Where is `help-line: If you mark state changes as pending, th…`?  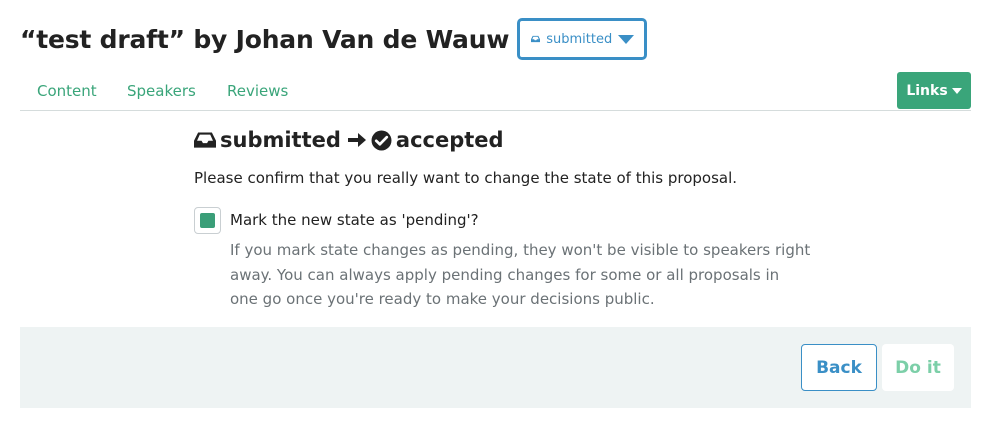
help-line: If you mark state changes as pending, th… is located at coordinates (520, 250).